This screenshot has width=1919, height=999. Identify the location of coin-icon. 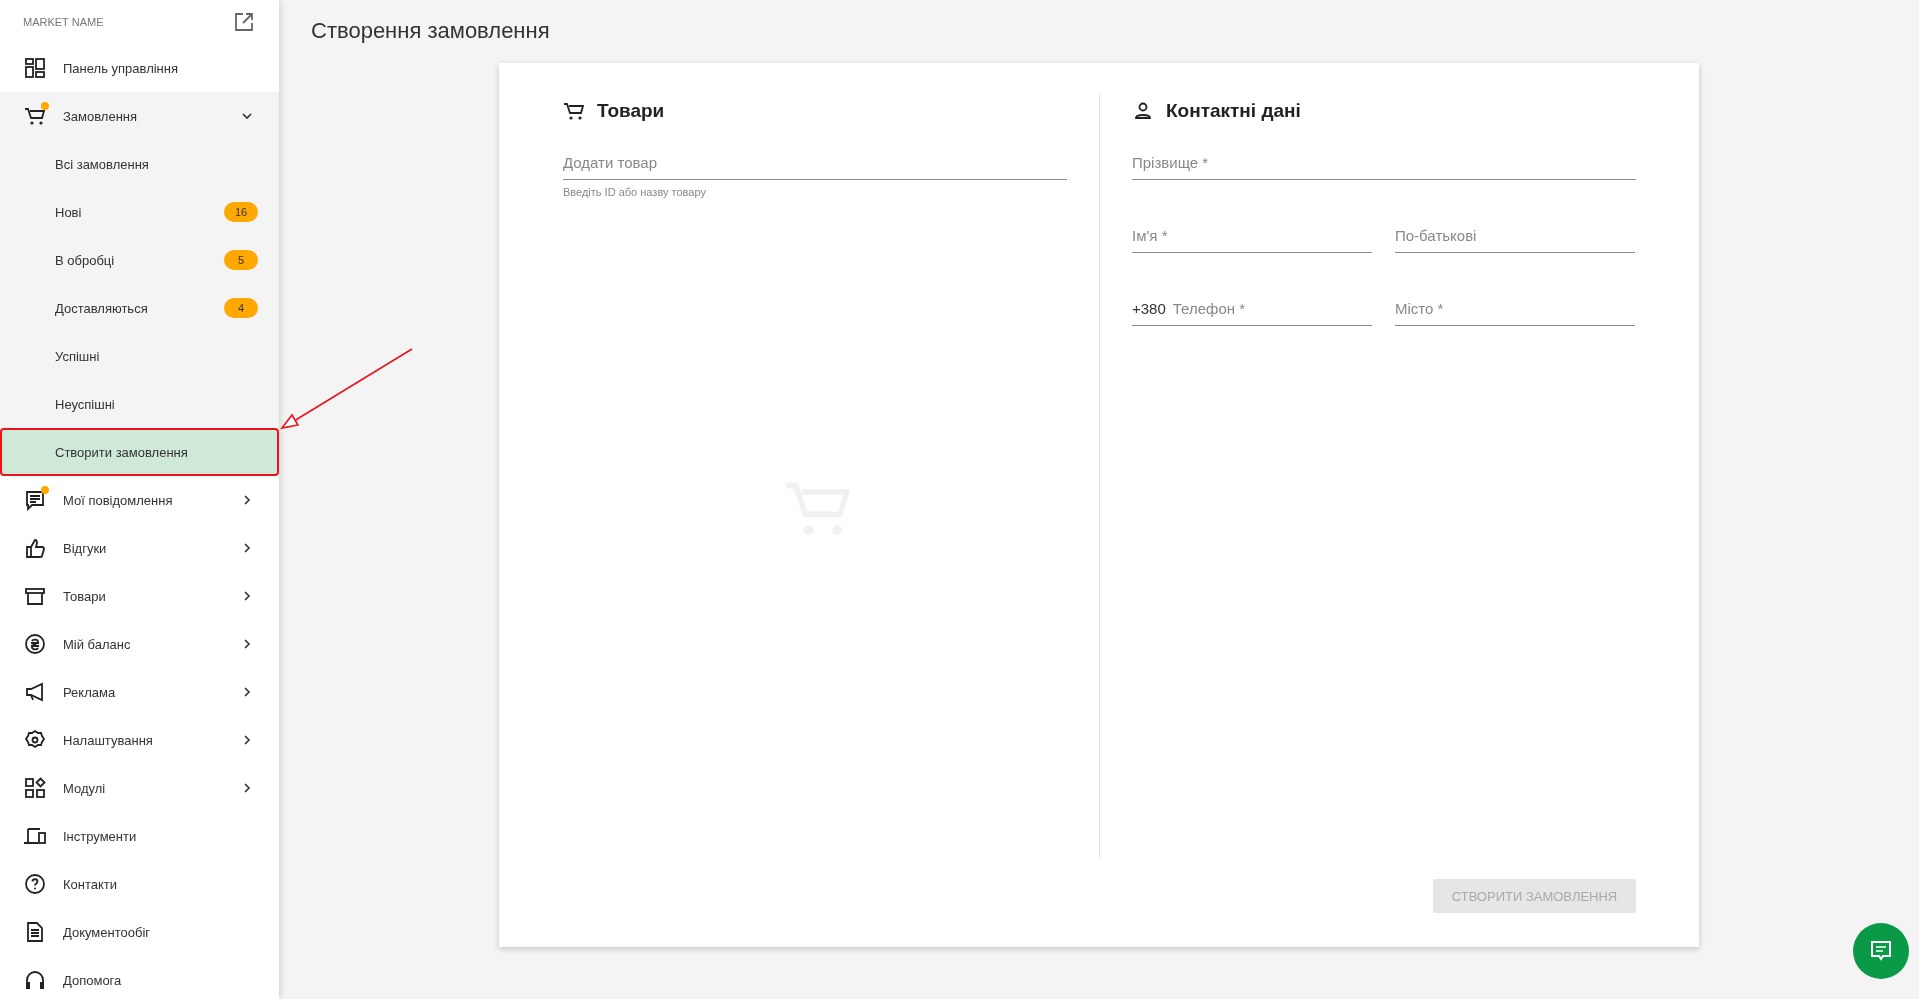
(35, 644).